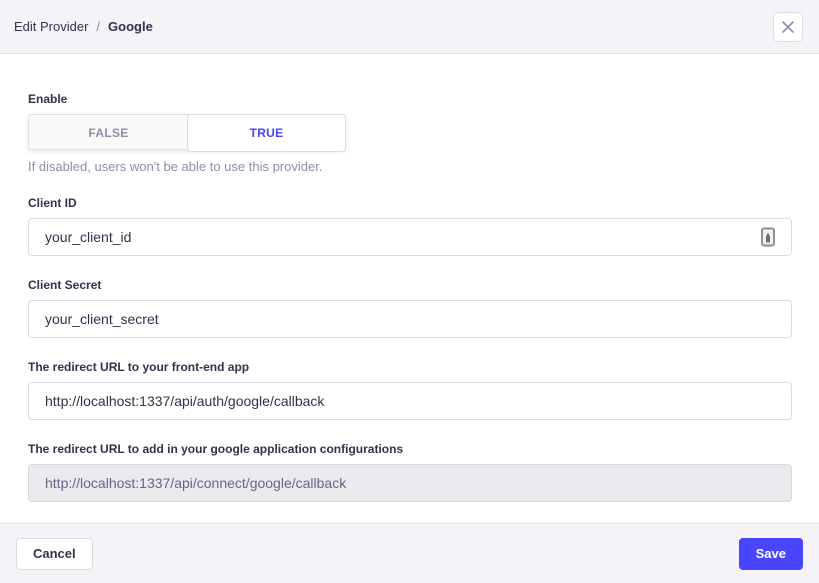 The height and width of the screenshot is (583, 819). I want to click on client-id-input, so click(410, 237).